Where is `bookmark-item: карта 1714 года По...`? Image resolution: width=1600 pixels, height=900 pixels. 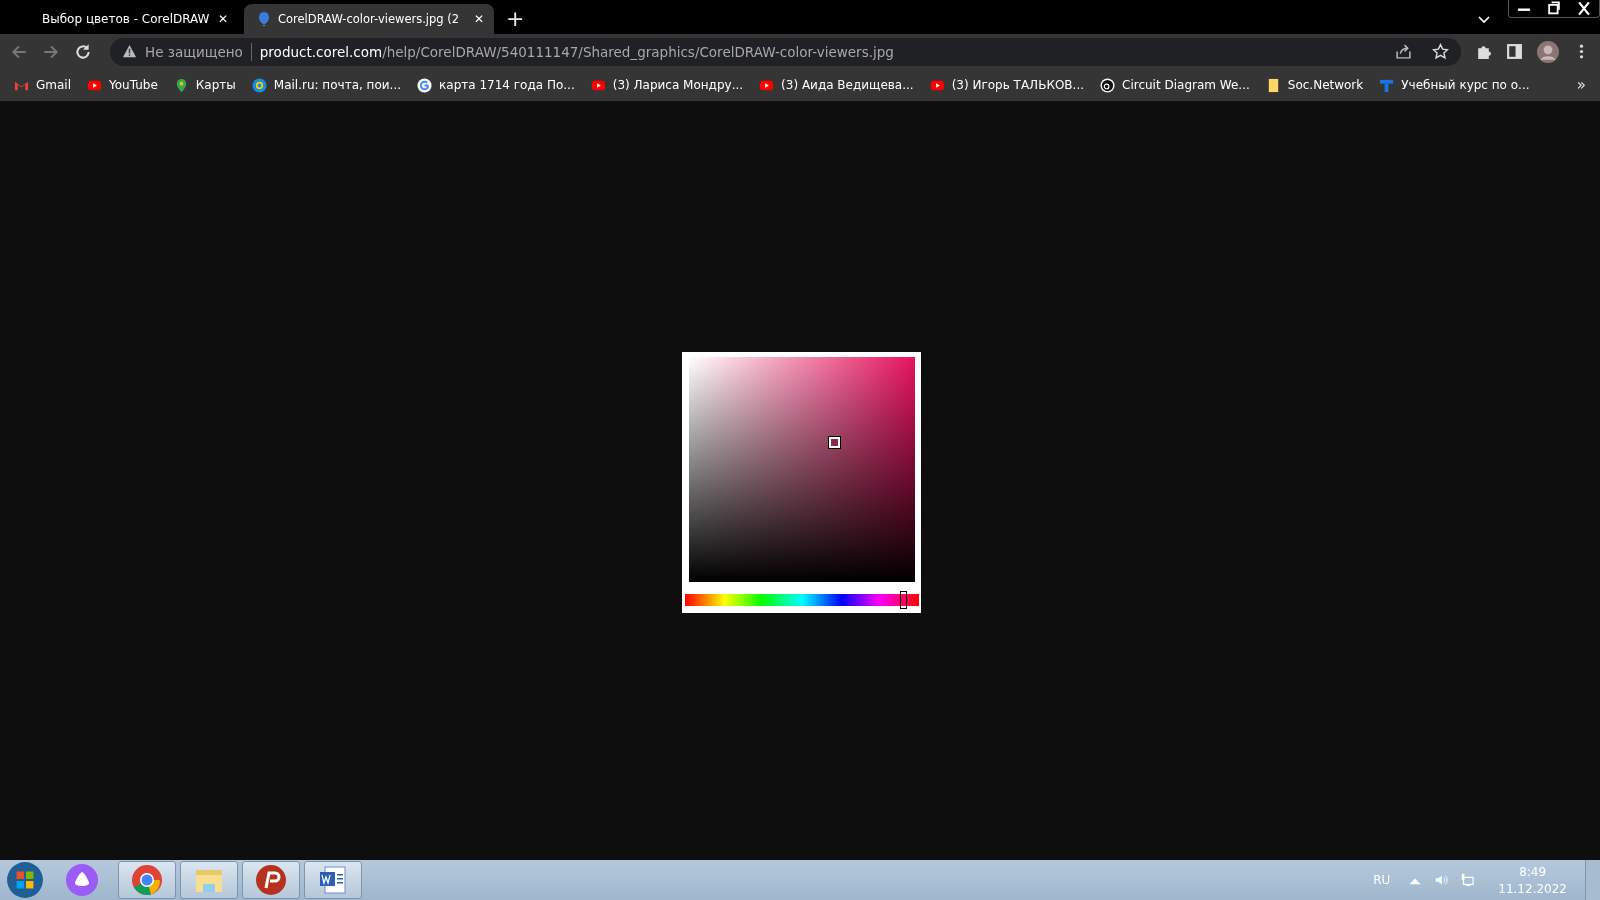 bookmark-item: карта 1714 года По... is located at coordinates (496, 85).